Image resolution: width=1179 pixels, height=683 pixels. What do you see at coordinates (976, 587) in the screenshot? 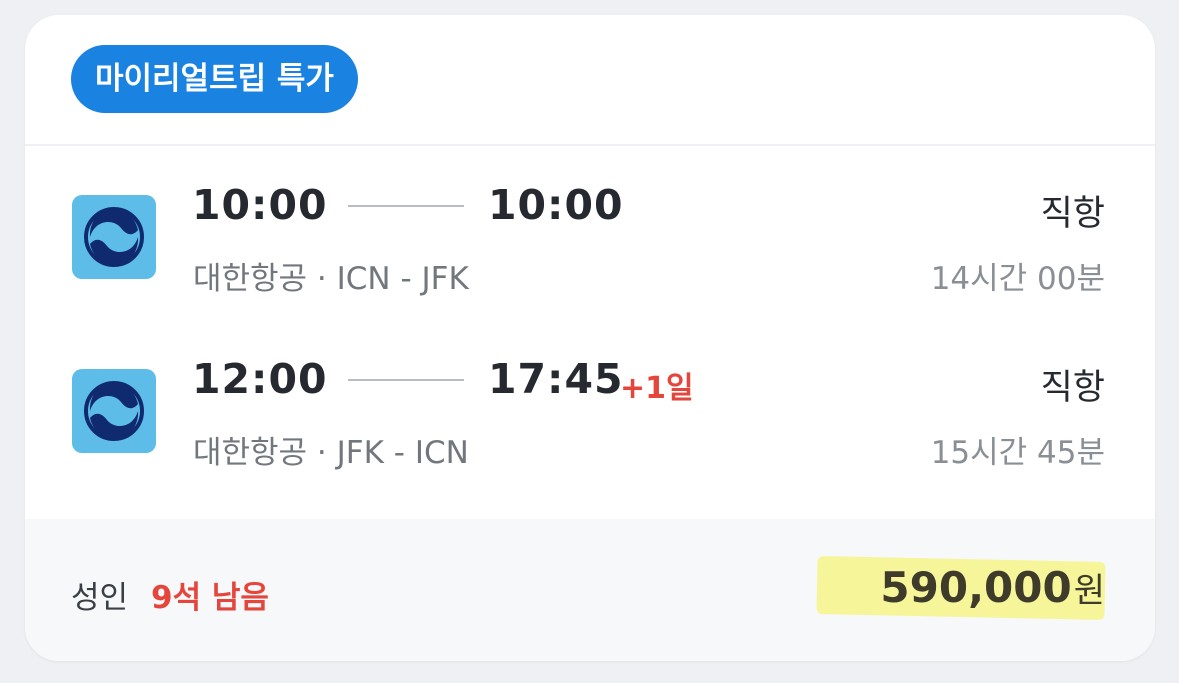
I see `price-amount: 590,000` at bounding box center [976, 587].